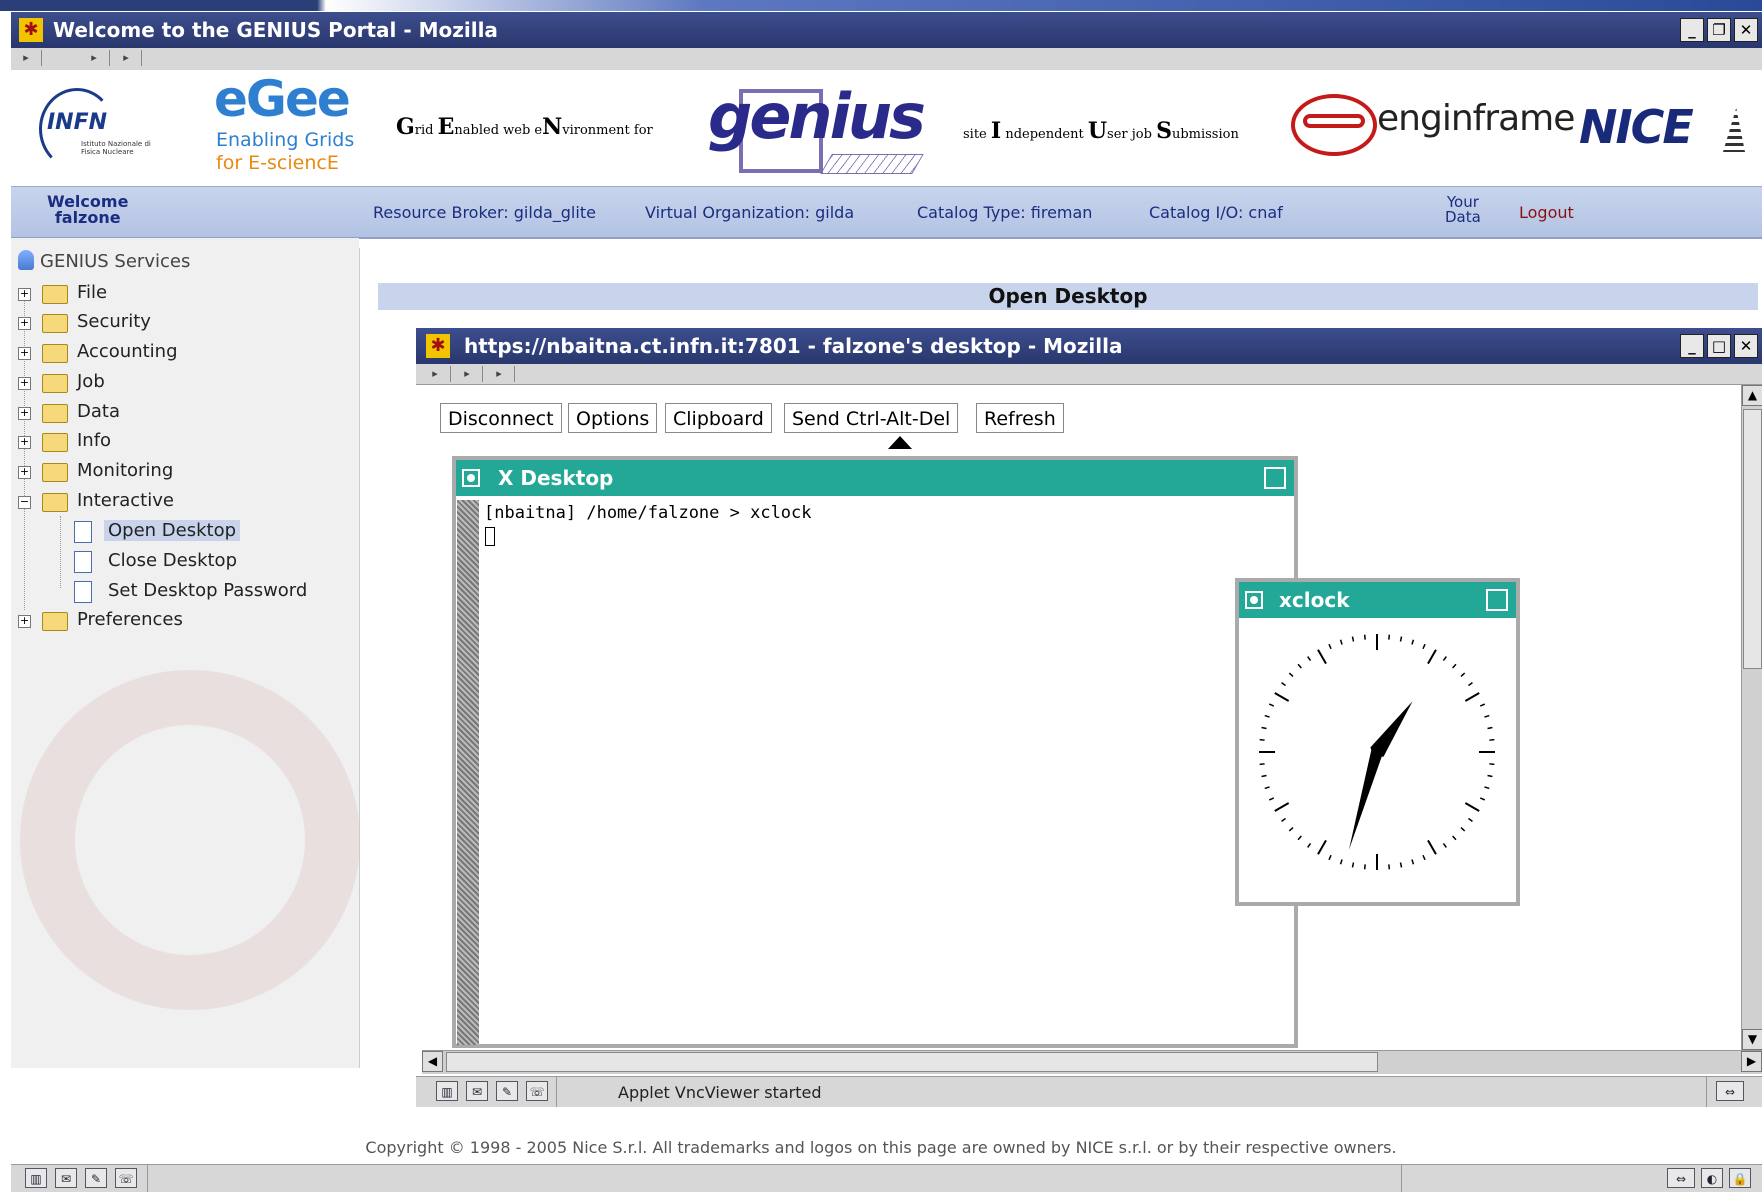 The height and width of the screenshot is (1192, 1762). What do you see at coordinates (871, 418) in the screenshot?
I see `send-ctrl-alt-del-button: Send Ctrl-Alt-Del` at bounding box center [871, 418].